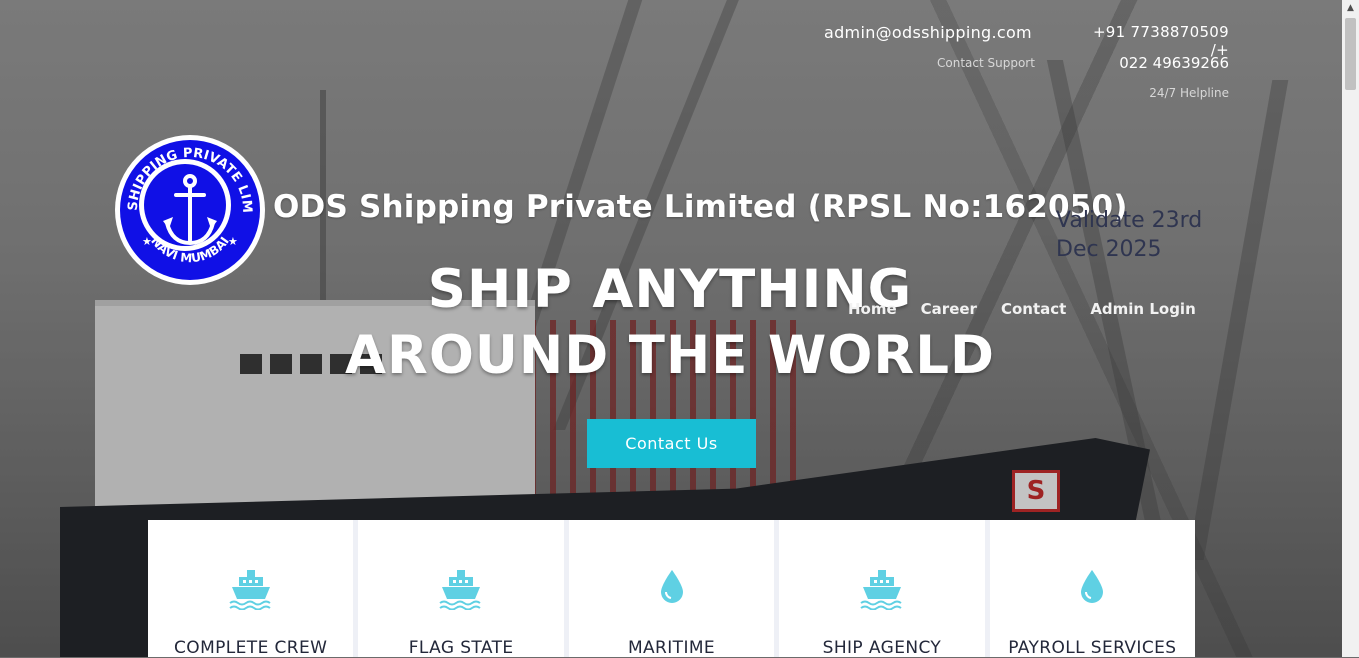 Image resolution: width=1359 pixels, height=658 pixels. Describe the element at coordinates (1129, 235) in the screenshot. I see `validity-note: Validate 23rd Dec 2025` at that location.